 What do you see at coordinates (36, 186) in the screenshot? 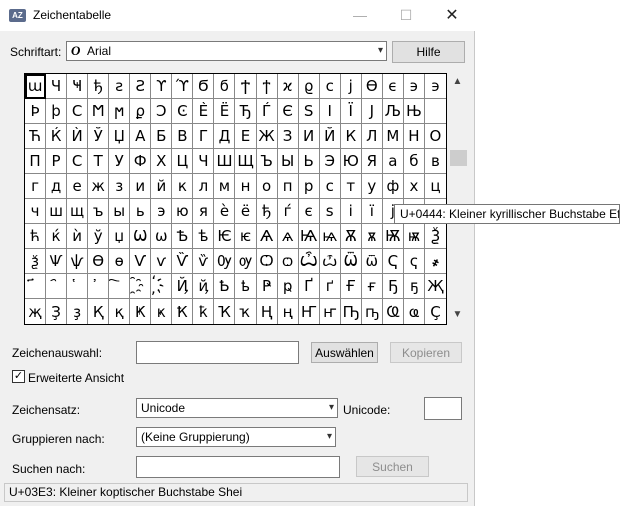
I see `character-cell: г` at bounding box center [36, 186].